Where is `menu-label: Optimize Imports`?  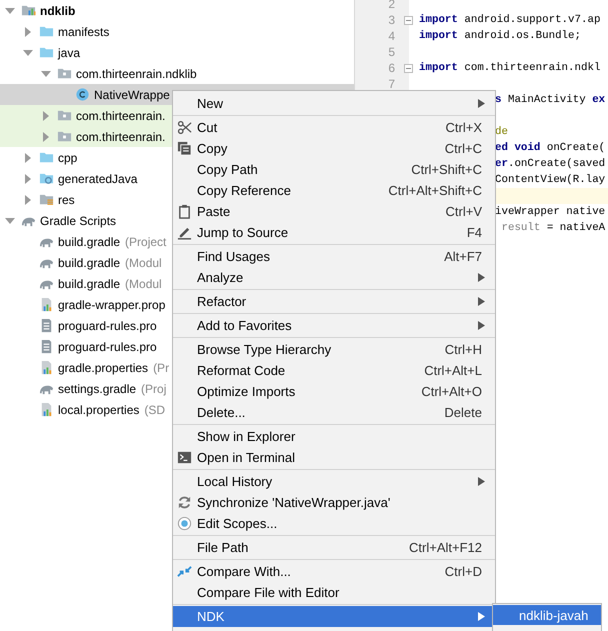
menu-label: Optimize Imports is located at coordinates (246, 391).